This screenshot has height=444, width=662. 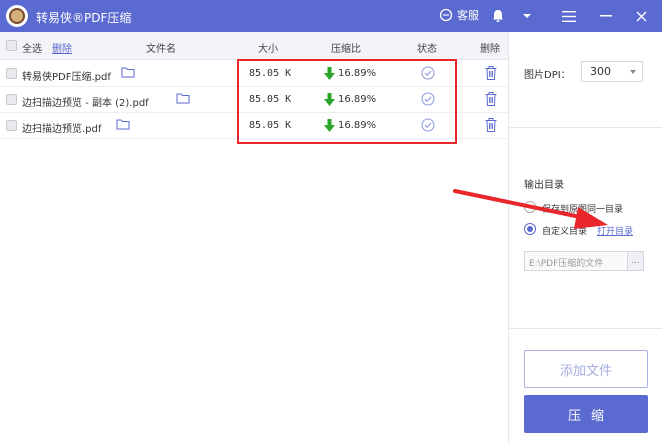 I want to click on col-ratio: 压缩比, so click(x=346, y=49).